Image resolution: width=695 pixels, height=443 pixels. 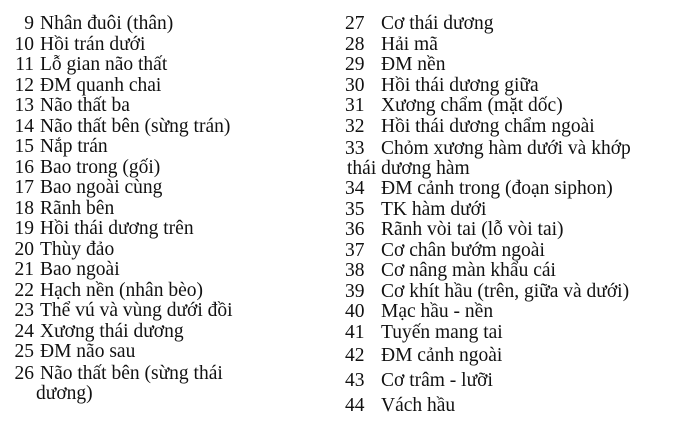 I want to click on item-label: Xương thái dương, so click(x=112, y=331).